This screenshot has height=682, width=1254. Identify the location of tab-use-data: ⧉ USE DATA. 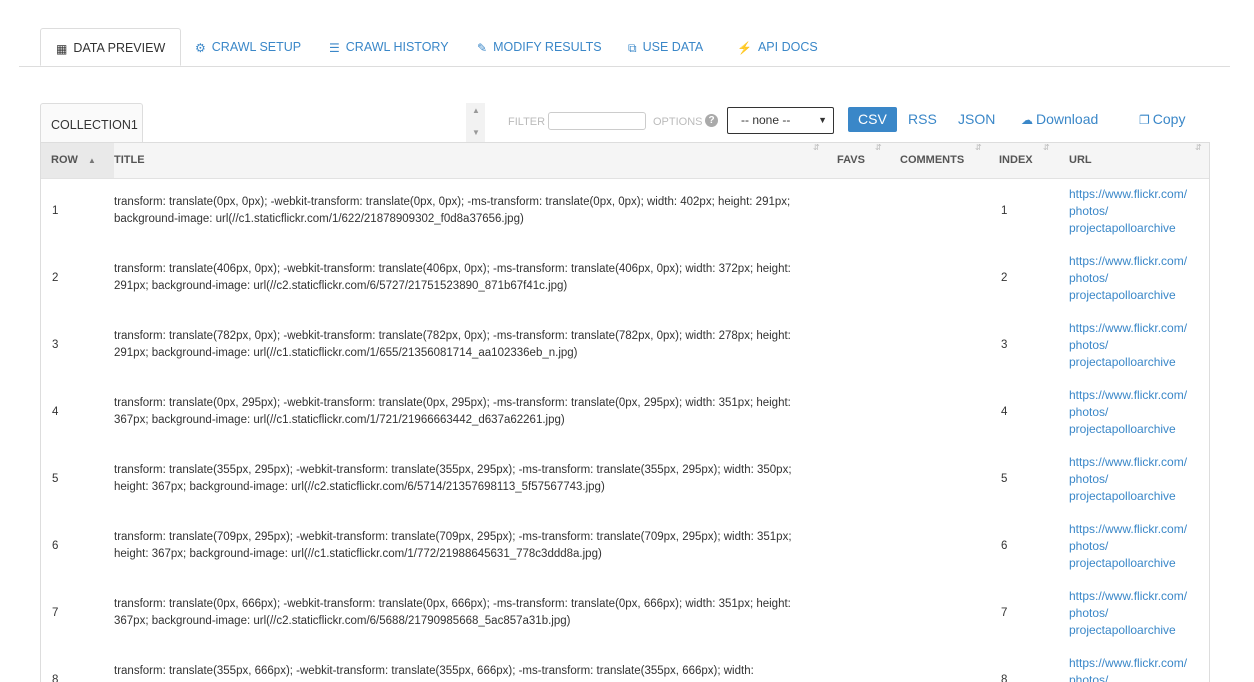
(665, 47).